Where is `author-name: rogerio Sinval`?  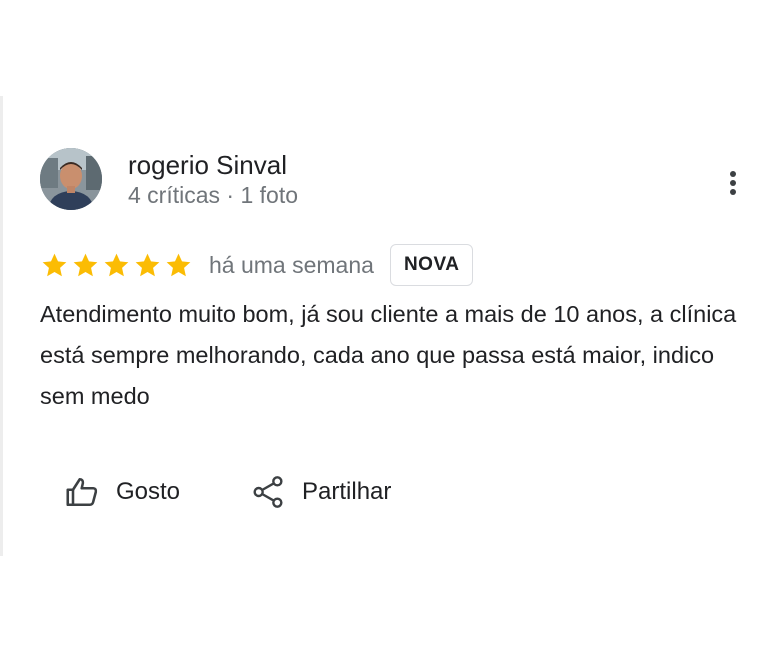 author-name: rogerio Sinval is located at coordinates (213, 165).